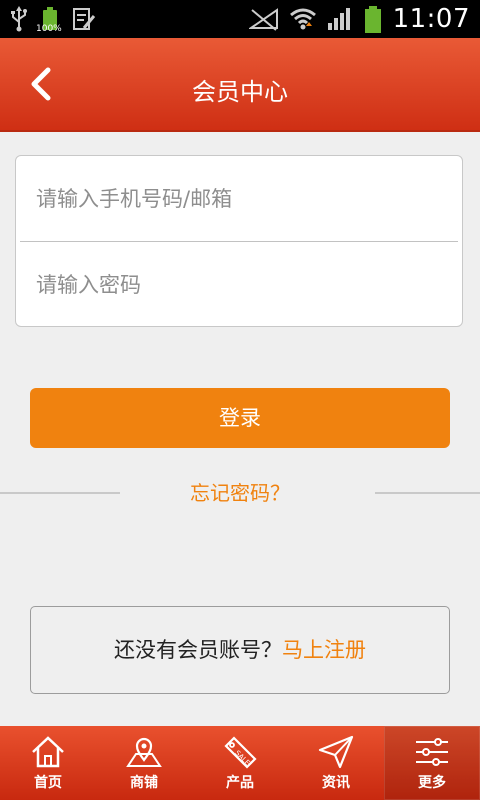  What do you see at coordinates (48, 783) in the screenshot?
I see `tab-home-label: 首页` at bounding box center [48, 783].